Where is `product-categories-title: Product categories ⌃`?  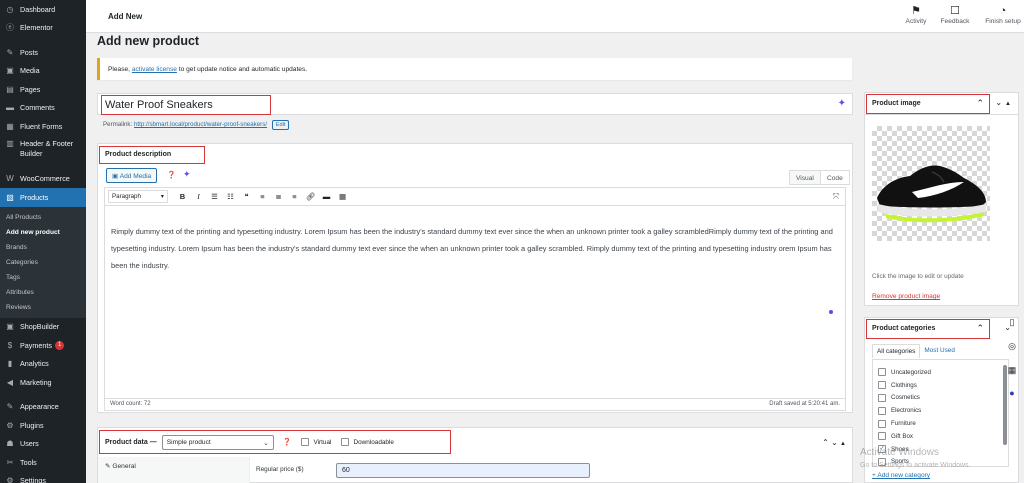
product-categories-title: Product categories ⌃ is located at coordinates (928, 329).